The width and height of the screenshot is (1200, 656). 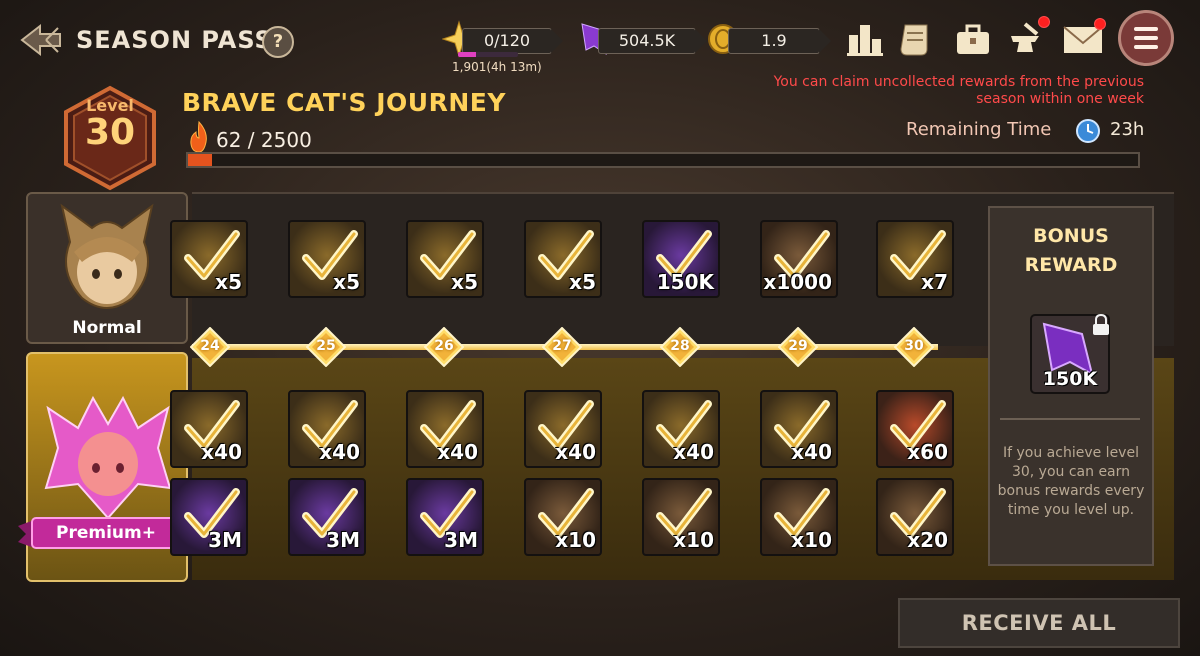 What do you see at coordinates (915, 429) in the screenshot?
I see `premium-top-reward-tile: x60` at bounding box center [915, 429].